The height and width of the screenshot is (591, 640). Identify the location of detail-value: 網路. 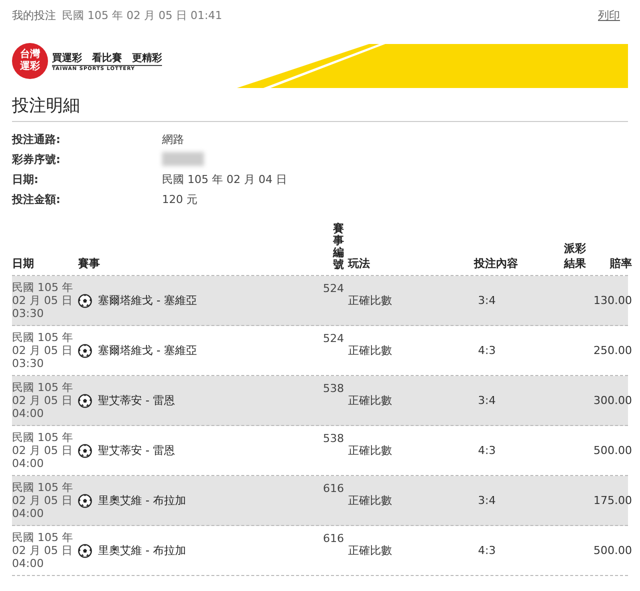
(173, 139).